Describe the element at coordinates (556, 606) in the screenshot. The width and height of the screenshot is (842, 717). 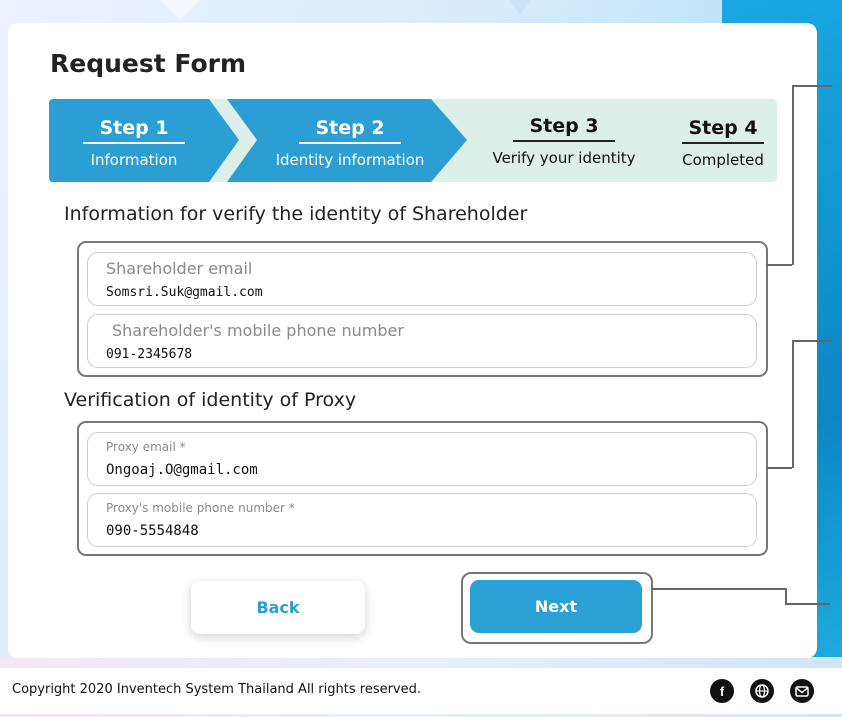
I see `next-button: Next` at that location.